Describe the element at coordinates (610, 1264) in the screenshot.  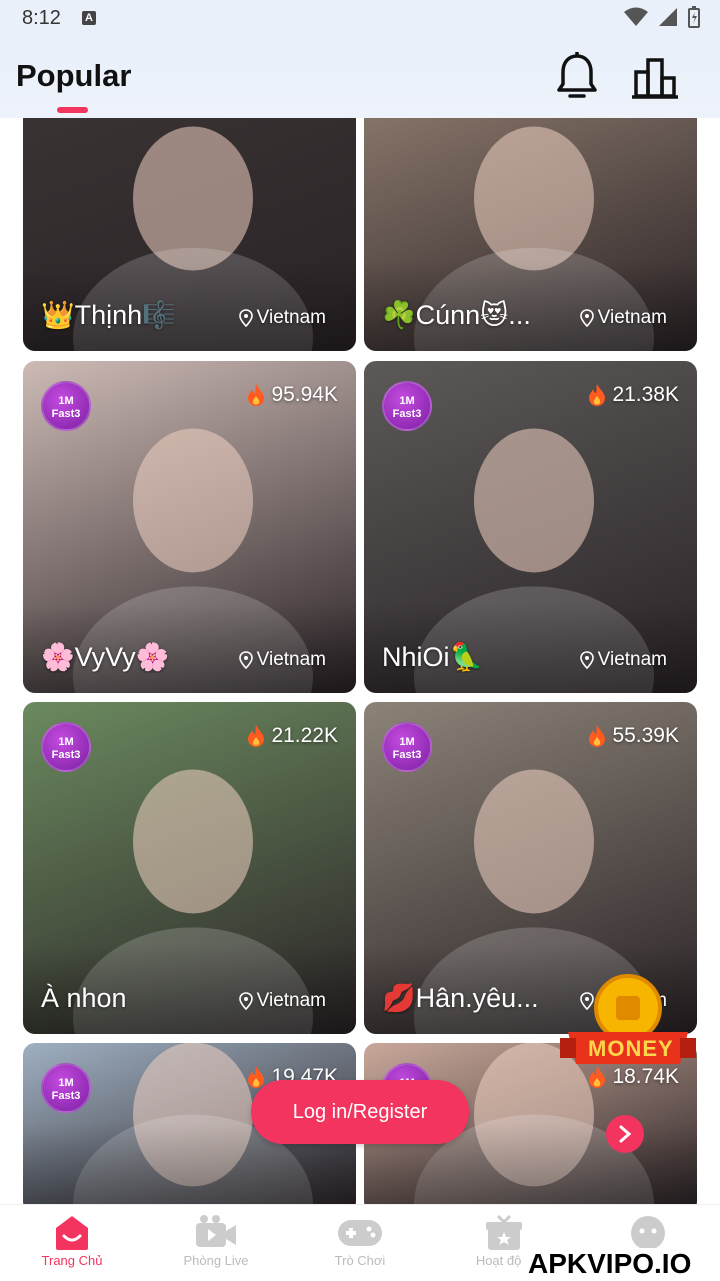
I see `watermark: APKVIPO.IO` at that location.